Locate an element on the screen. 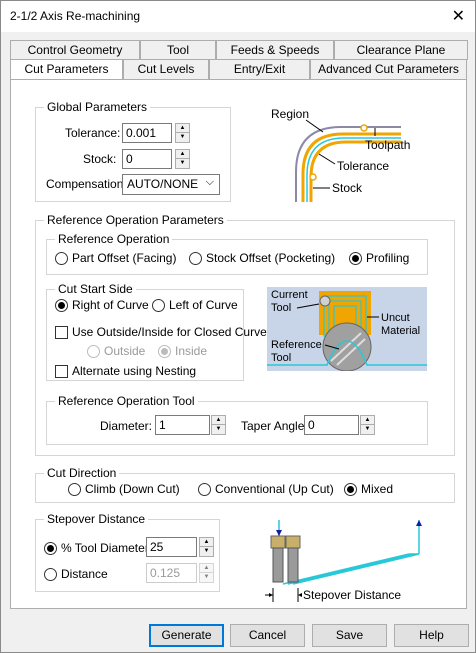  tab-cut-levels: Cut Levels is located at coordinates (166, 69).